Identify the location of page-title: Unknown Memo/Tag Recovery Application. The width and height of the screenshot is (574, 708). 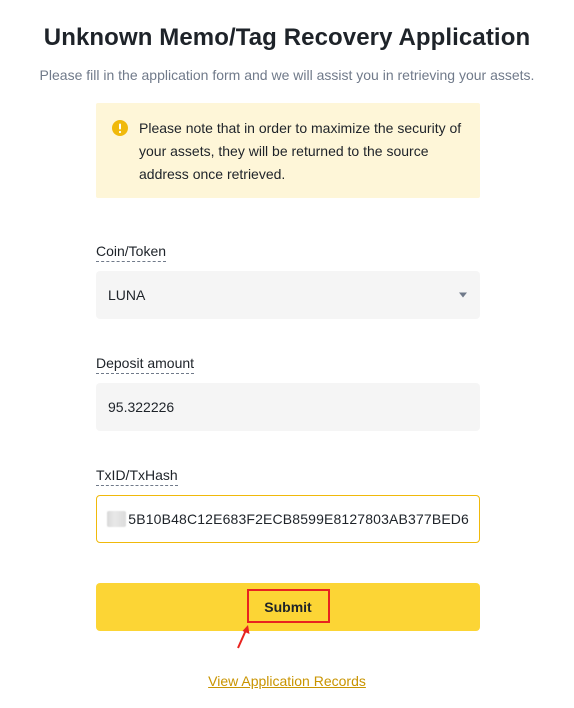
(287, 37).